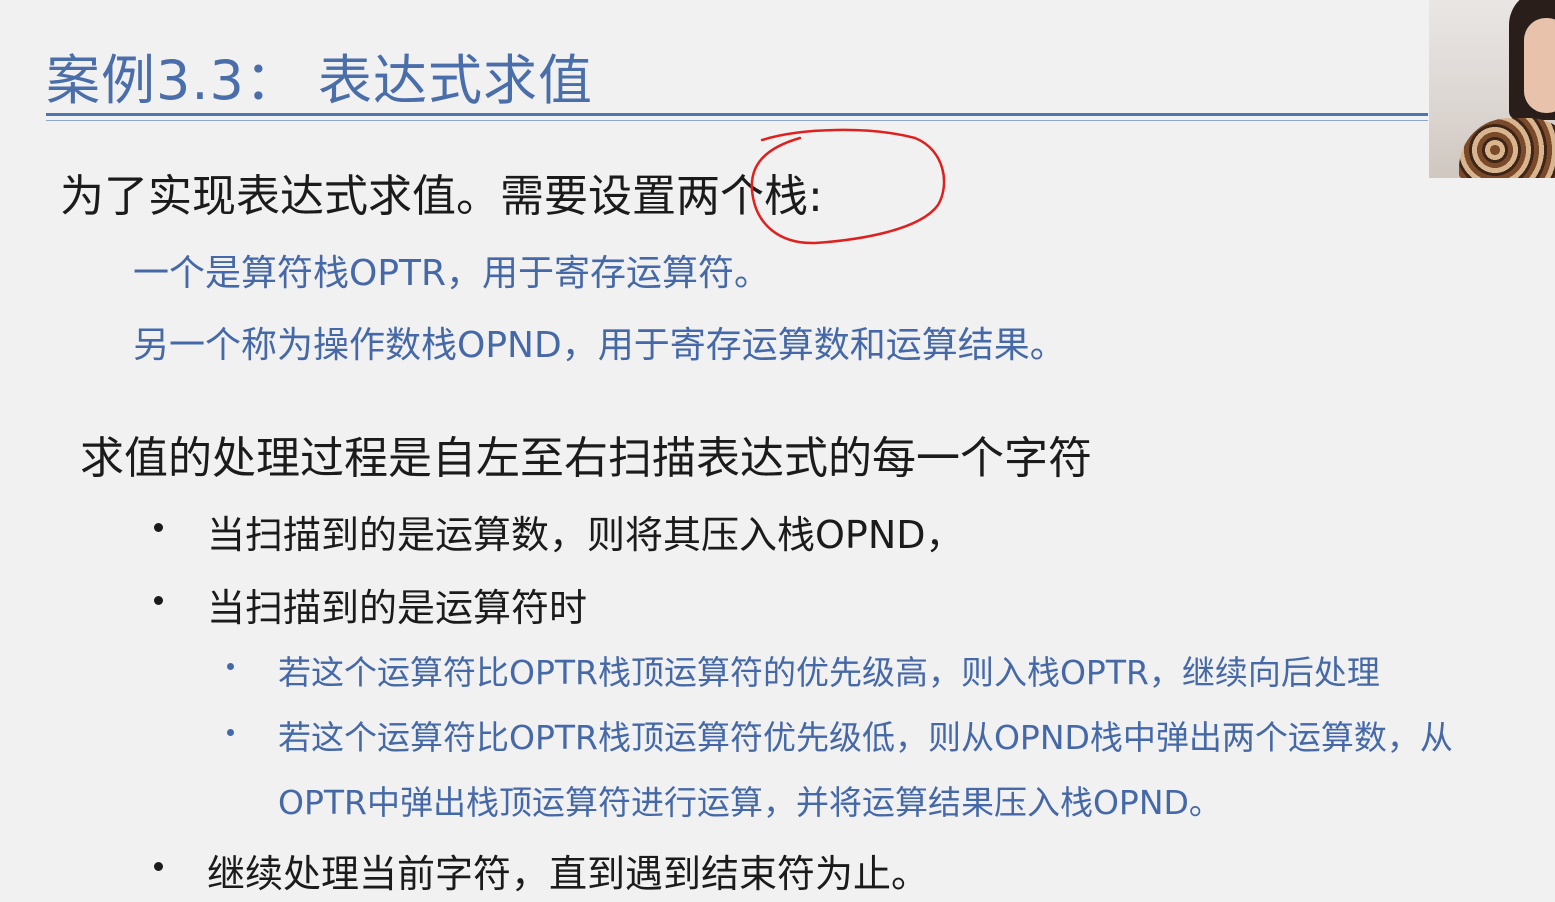 The image size is (1555, 902). I want to click on bullet-operand: 当扫描到的是运算数，则将其压入栈OPND，, so click(585, 535).